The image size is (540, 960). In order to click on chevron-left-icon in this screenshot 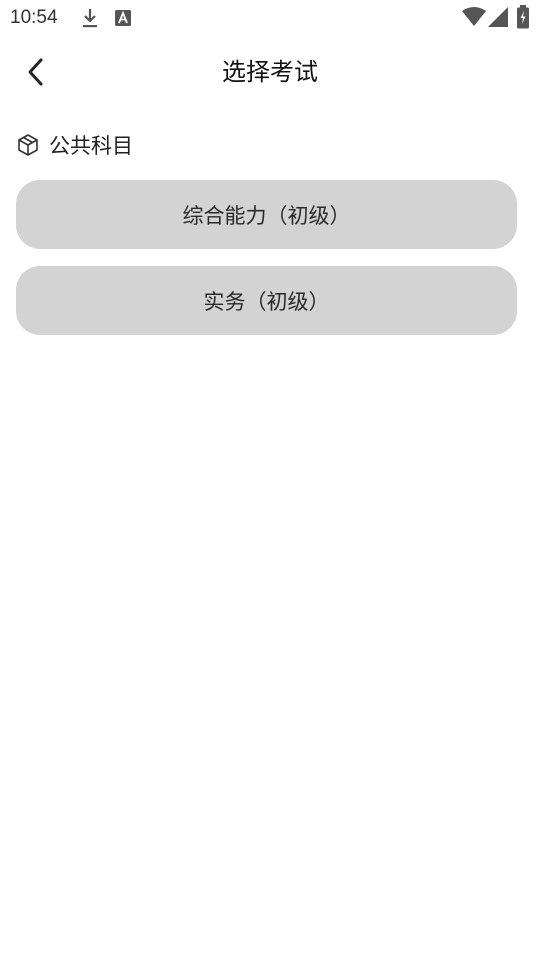, I will do `click(35, 72)`.